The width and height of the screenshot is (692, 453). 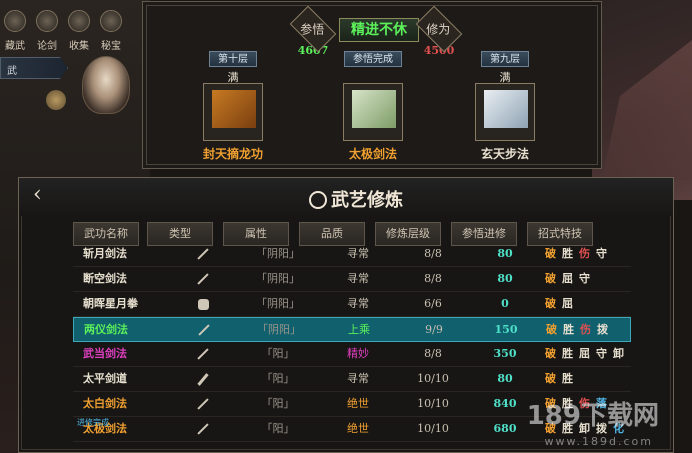 What do you see at coordinates (312, 29) in the screenshot?
I see `insight-label: 参悟` at bounding box center [312, 29].